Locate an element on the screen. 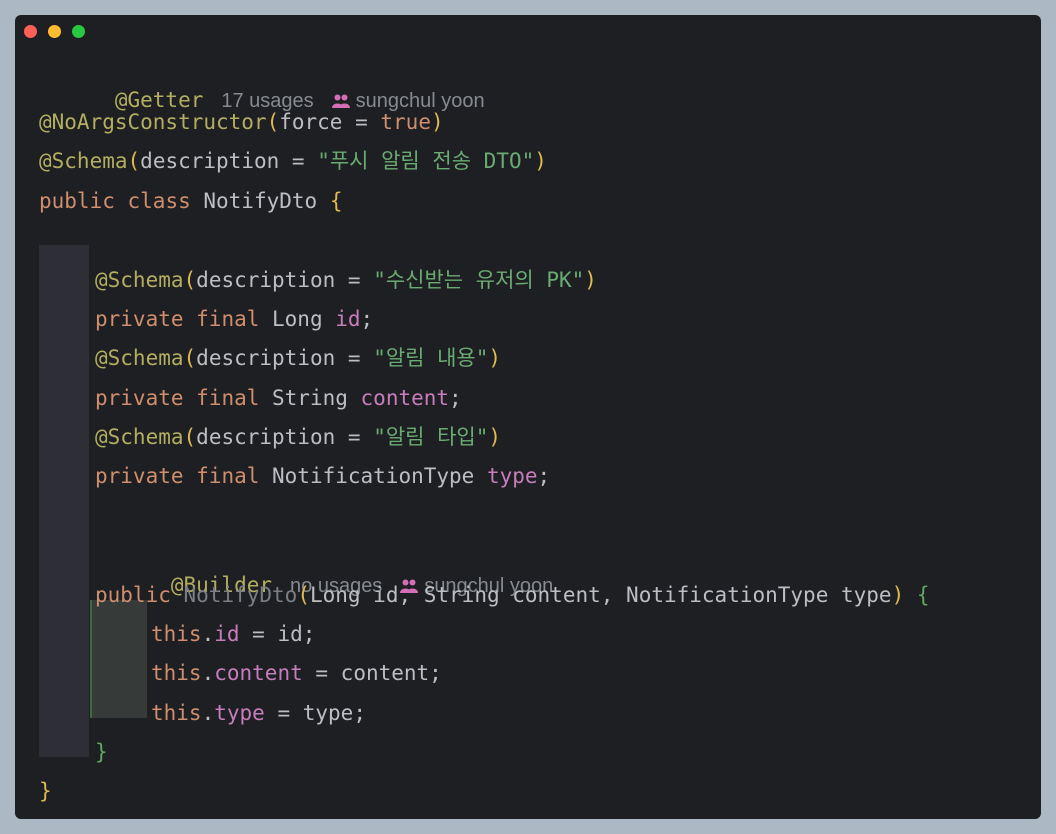 The width and height of the screenshot is (1056, 834). code-line-9: private final String content; is located at coordinates (278, 398).